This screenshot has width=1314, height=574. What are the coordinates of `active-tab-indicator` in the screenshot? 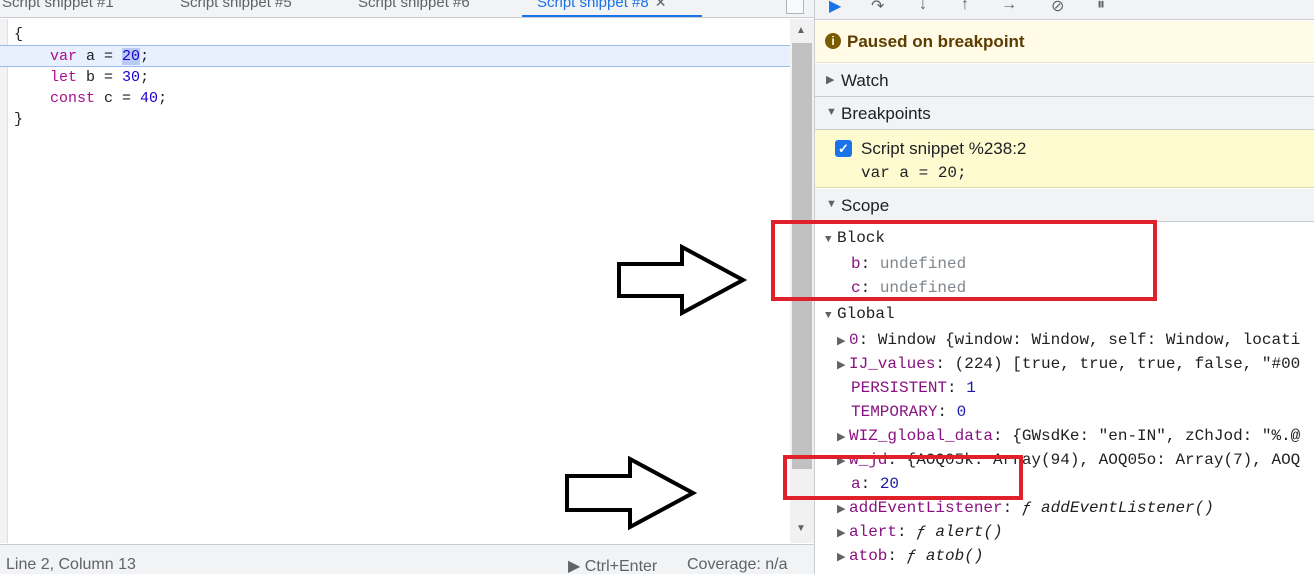 It's located at (612, 16).